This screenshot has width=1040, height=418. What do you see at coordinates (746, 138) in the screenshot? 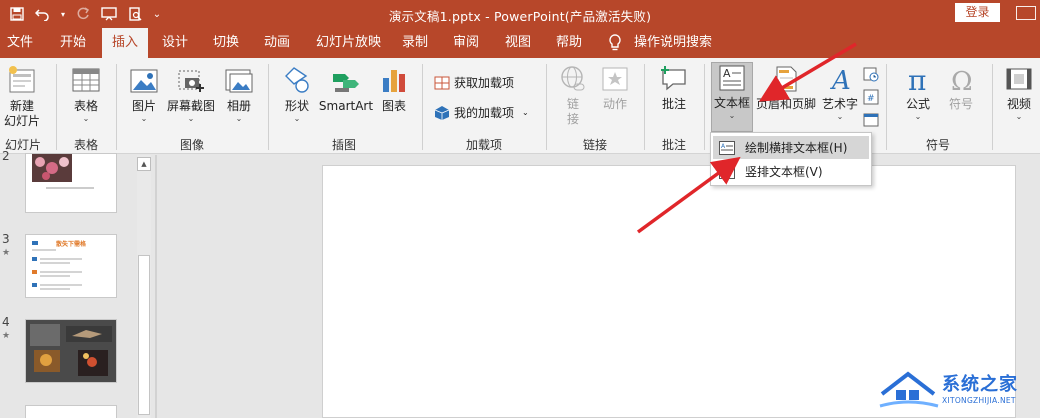
I see `annotation-arrows` at bounding box center [746, 138].